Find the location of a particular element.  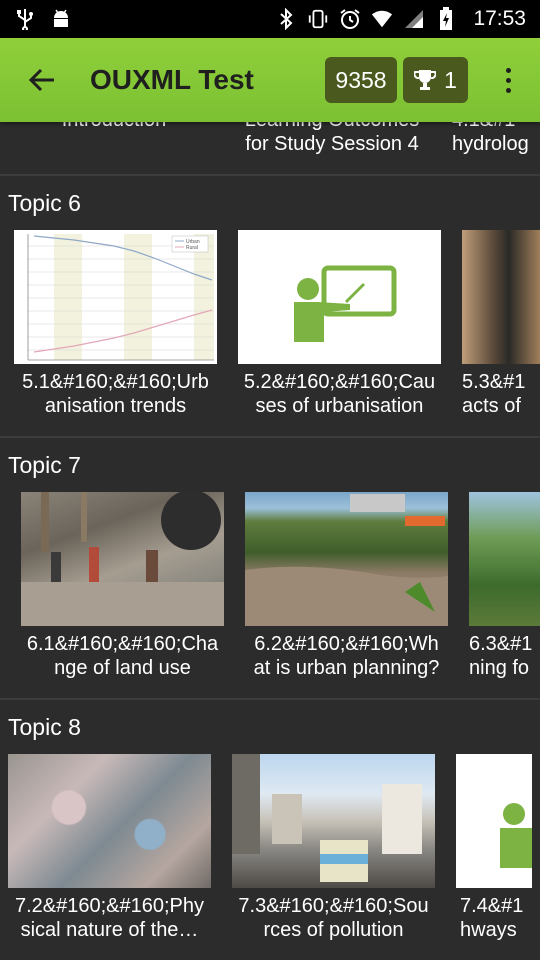

topic-title: Topic 6 is located at coordinates (44, 203).